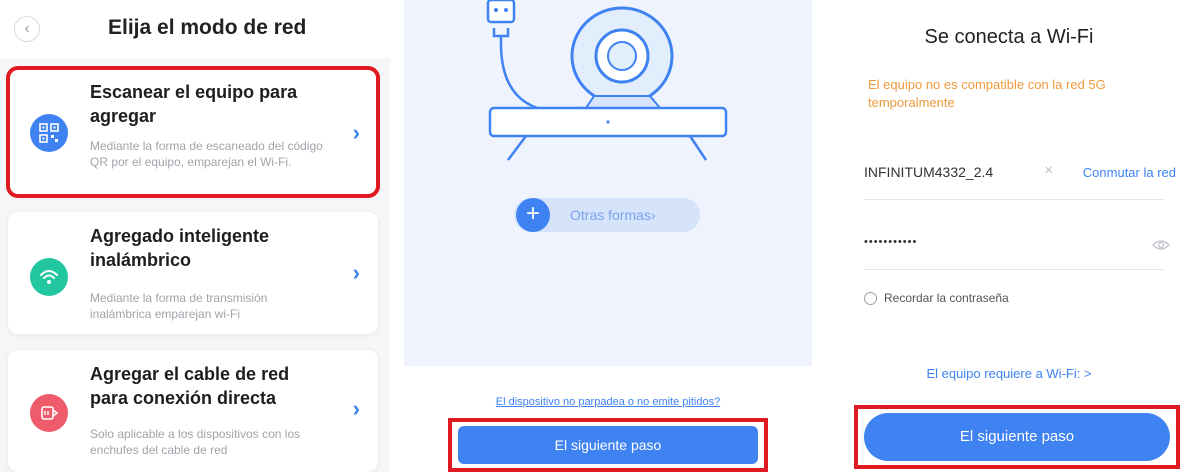 The height and width of the screenshot is (472, 1194). What do you see at coordinates (1017, 248) in the screenshot?
I see `password-field: •••••••••••` at bounding box center [1017, 248].